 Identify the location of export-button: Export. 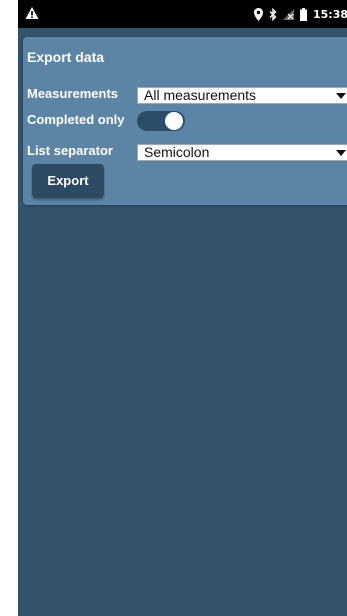
(68, 181).